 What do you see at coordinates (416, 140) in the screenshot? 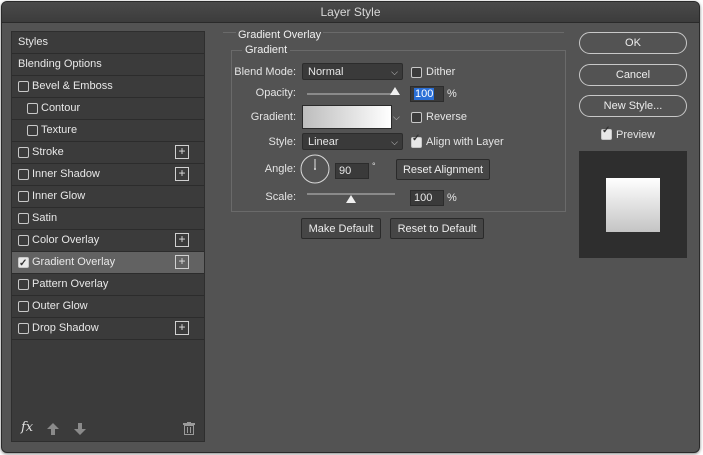
I see `align-layer-checkbox` at bounding box center [416, 140].